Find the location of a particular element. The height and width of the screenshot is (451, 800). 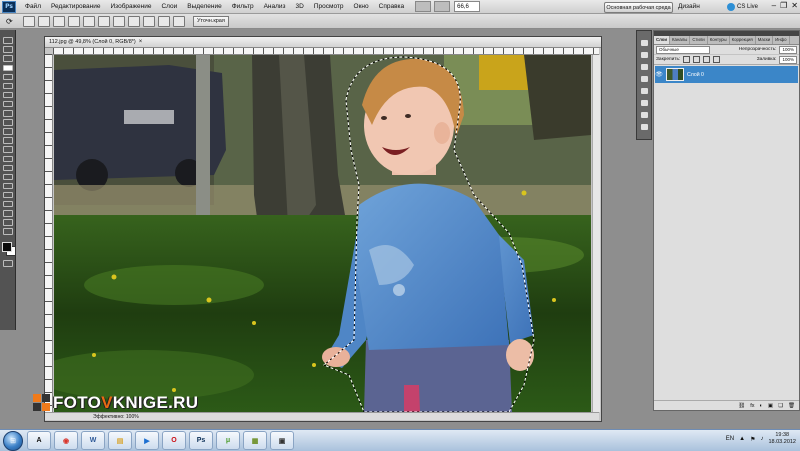

histogram-panel-icon is located at coordinates (644, 79).